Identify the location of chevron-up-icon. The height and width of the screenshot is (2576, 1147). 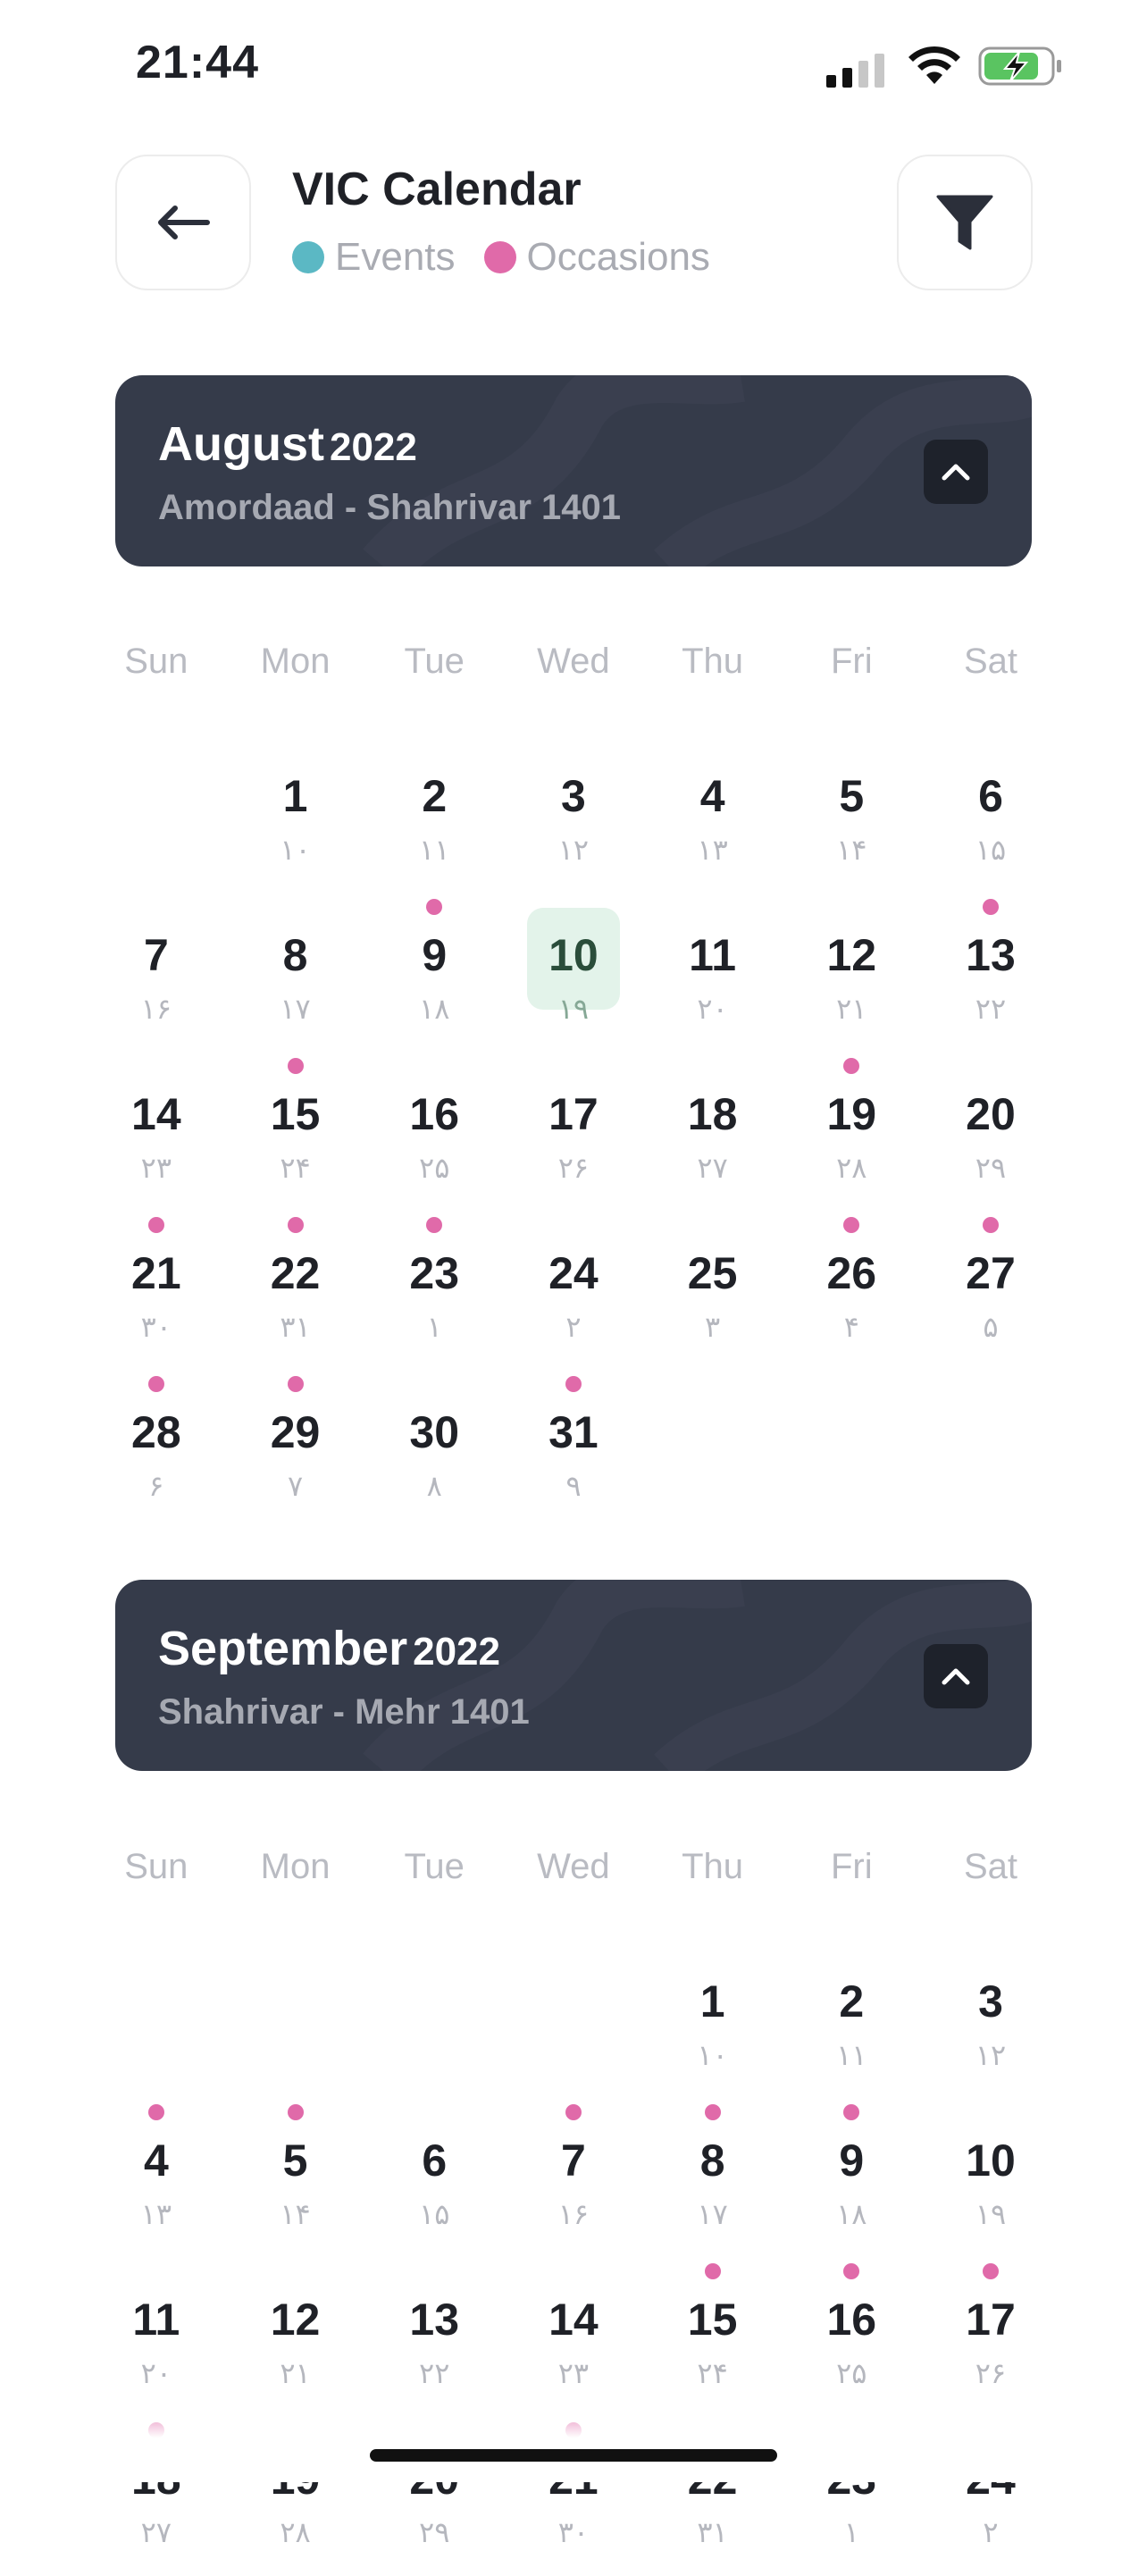
(956, 1676).